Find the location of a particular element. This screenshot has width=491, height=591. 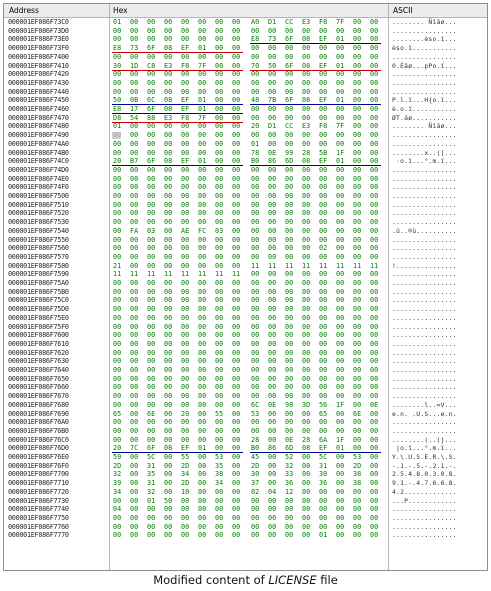

hex-byte: 32 is located at coordinates (289, 466).